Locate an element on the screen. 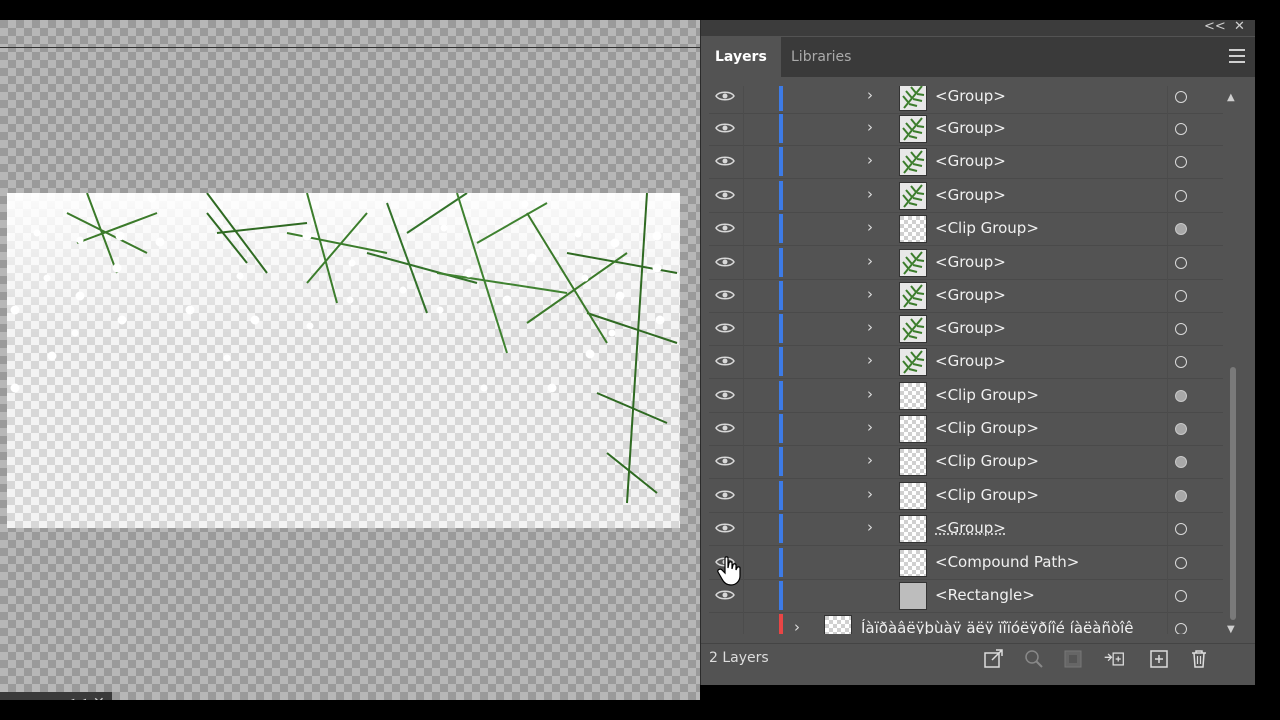  tab-layers: Layers is located at coordinates (741, 57).